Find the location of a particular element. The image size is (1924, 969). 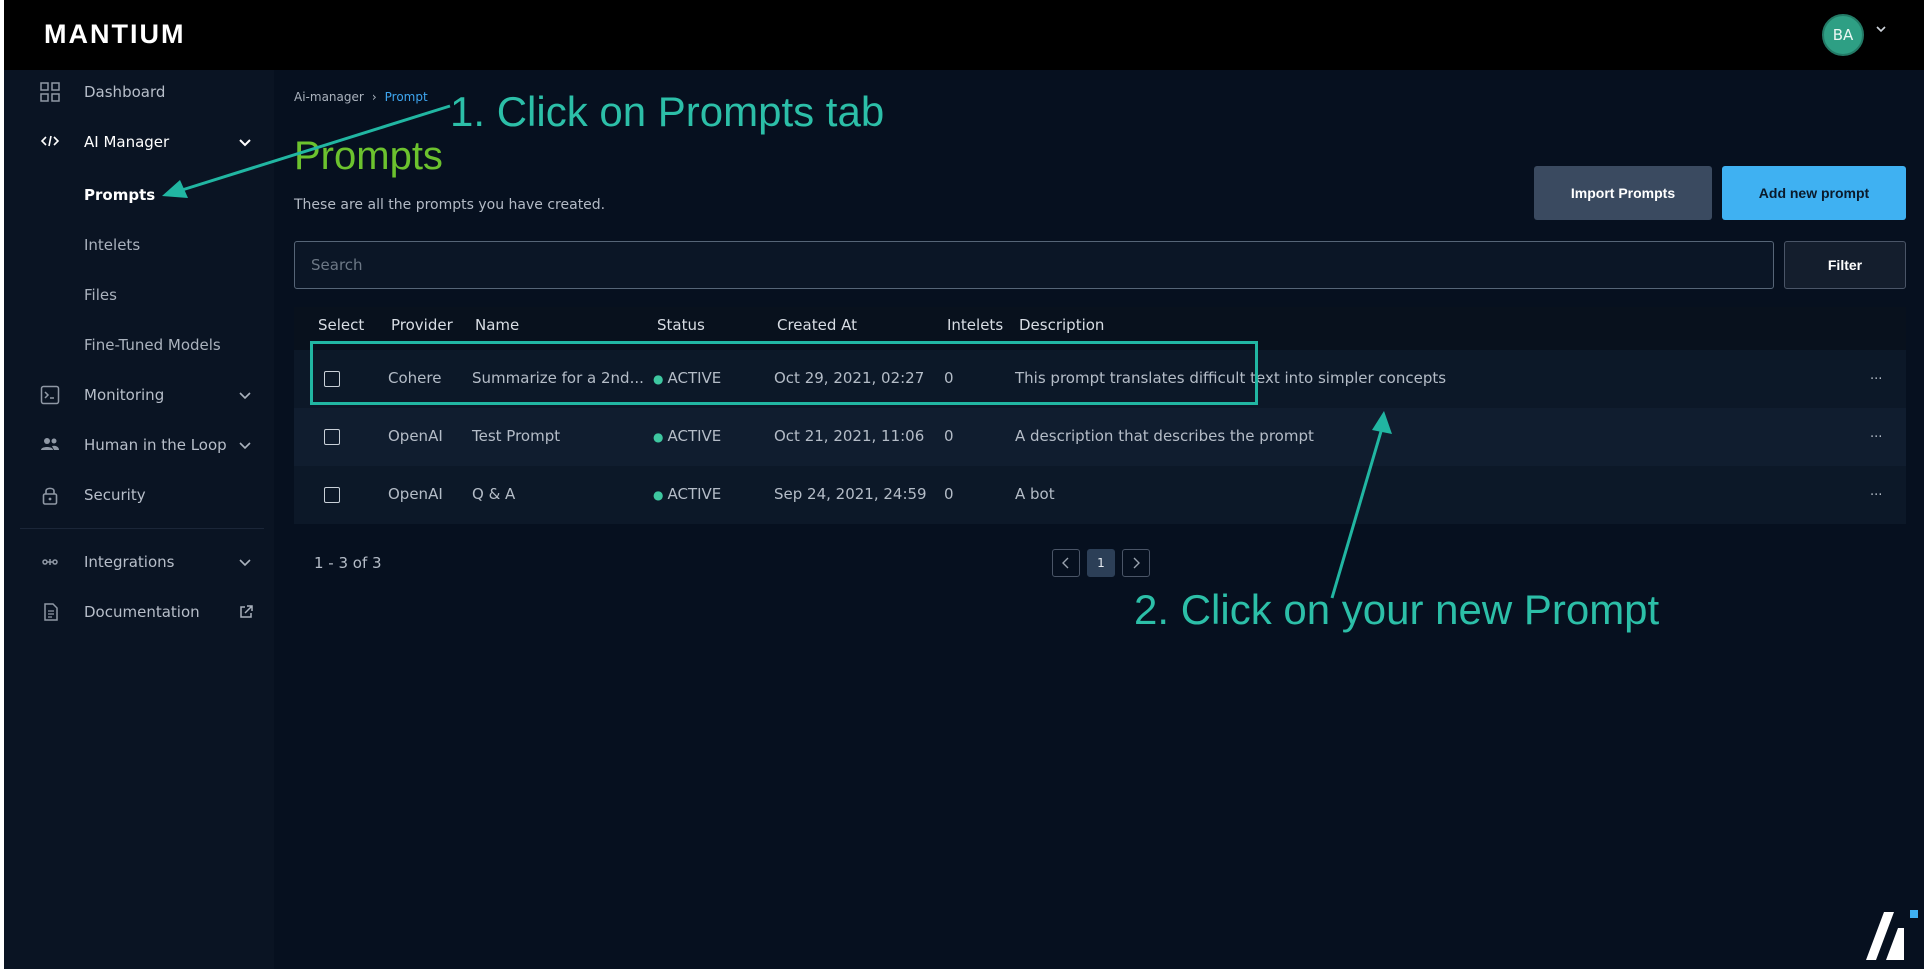

cell-created-at: Oct 21, 2021, 11:06 is located at coordinates (849, 436).